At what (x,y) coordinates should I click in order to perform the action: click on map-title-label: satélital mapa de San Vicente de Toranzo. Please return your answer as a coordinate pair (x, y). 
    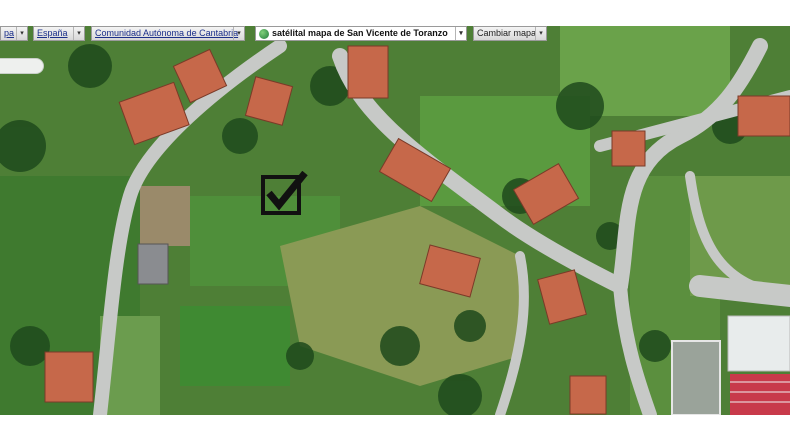
    Looking at the image, I should click on (360, 33).